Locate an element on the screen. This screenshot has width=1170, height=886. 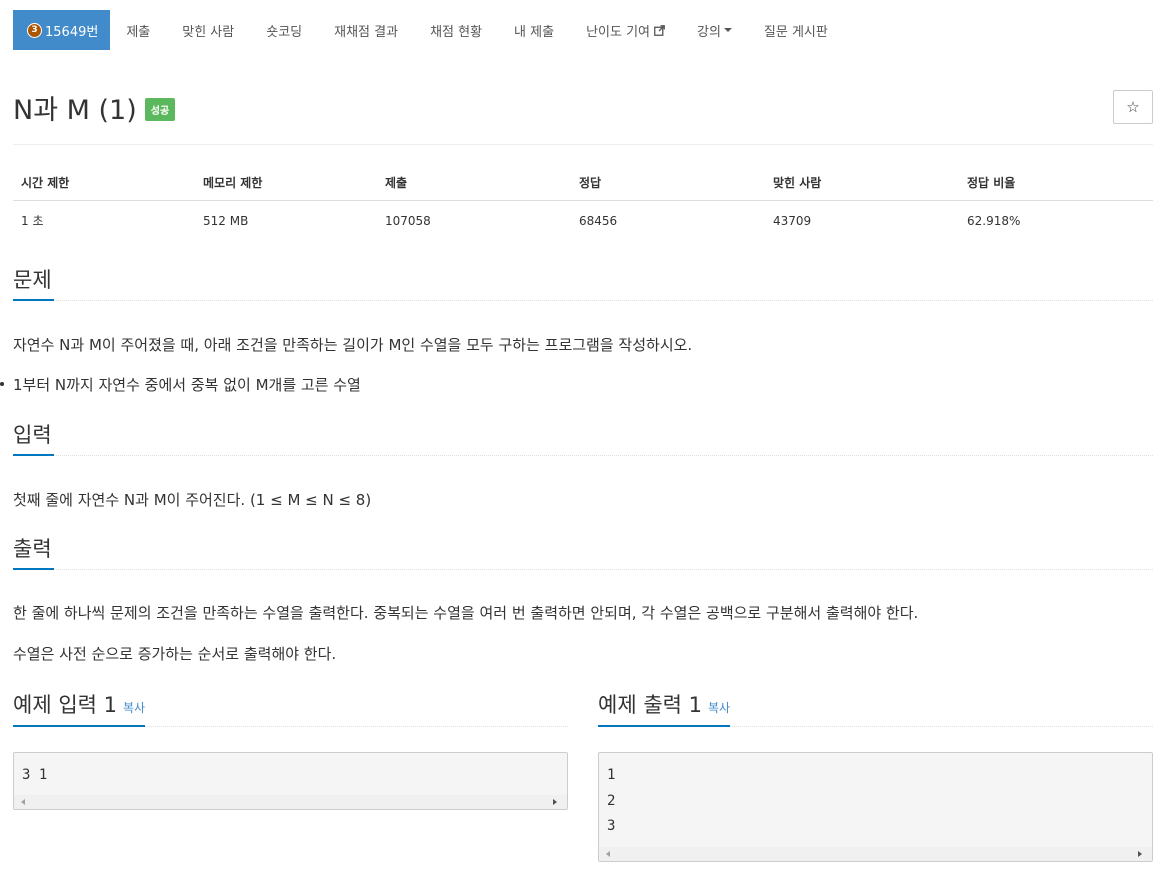
nav-my-submissions: 내 제출 is located at coordinates (534, 30).